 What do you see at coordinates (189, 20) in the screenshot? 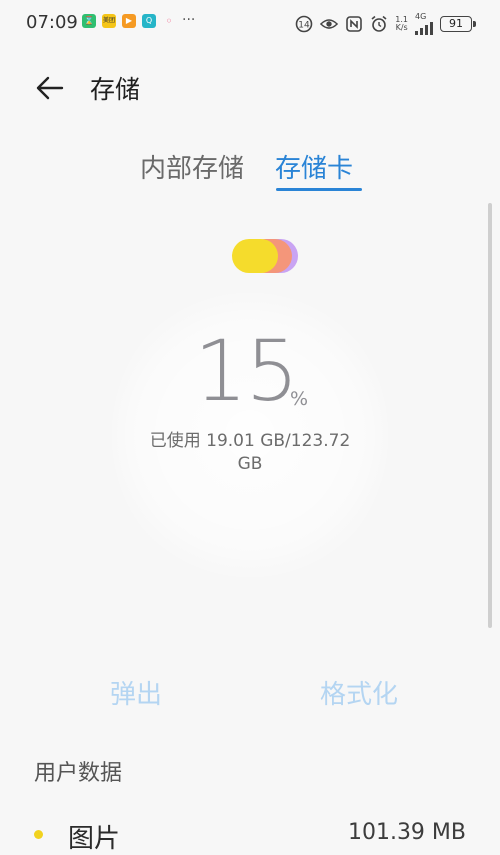
I see `more-notifications-icon: ···` at bounding box center [189, 20].